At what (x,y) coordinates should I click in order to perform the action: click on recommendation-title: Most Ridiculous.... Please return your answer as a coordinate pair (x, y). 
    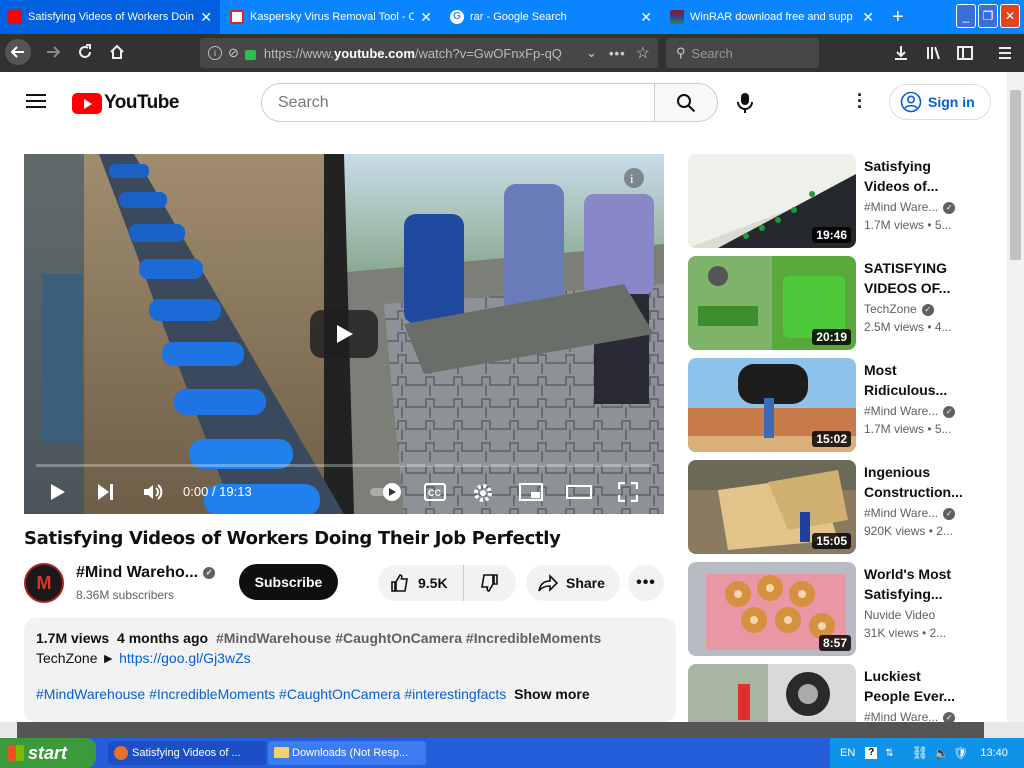
    Looking at the image, I should click on (914, 380).